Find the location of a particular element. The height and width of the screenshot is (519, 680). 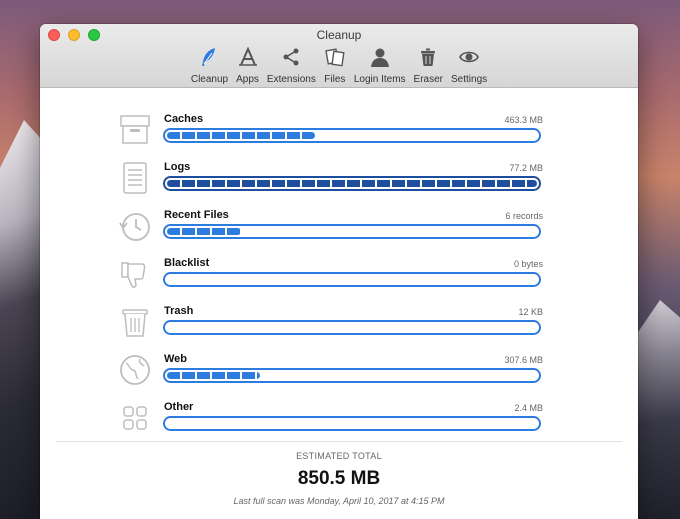

category-name: Trash is located at coordinates (179, 311).